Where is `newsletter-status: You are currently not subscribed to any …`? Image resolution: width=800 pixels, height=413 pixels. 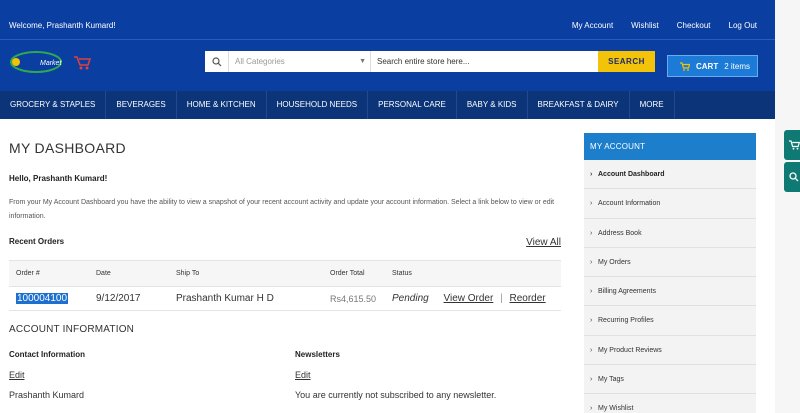 newsletter-status: You are currently not subscribed to any … is located at coordinates (396, 395).